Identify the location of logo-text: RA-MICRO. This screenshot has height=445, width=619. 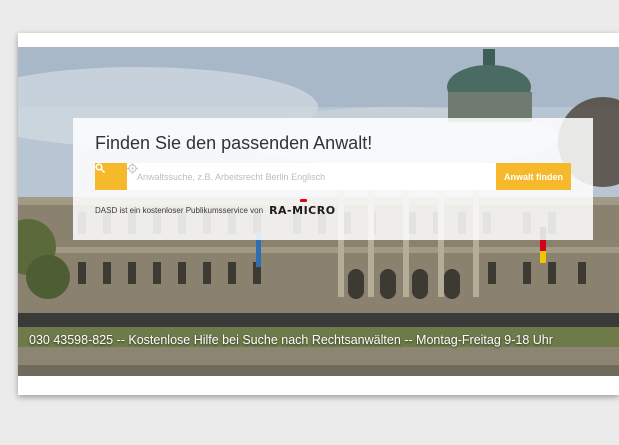
(302, 210).